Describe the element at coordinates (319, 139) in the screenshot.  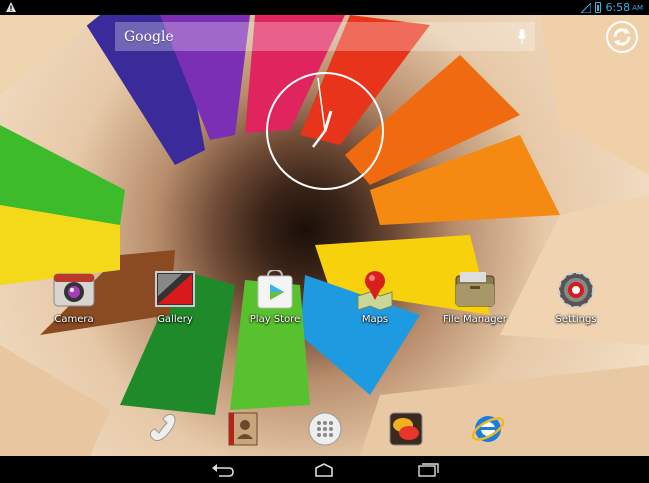
I see `second-hand` at that location.